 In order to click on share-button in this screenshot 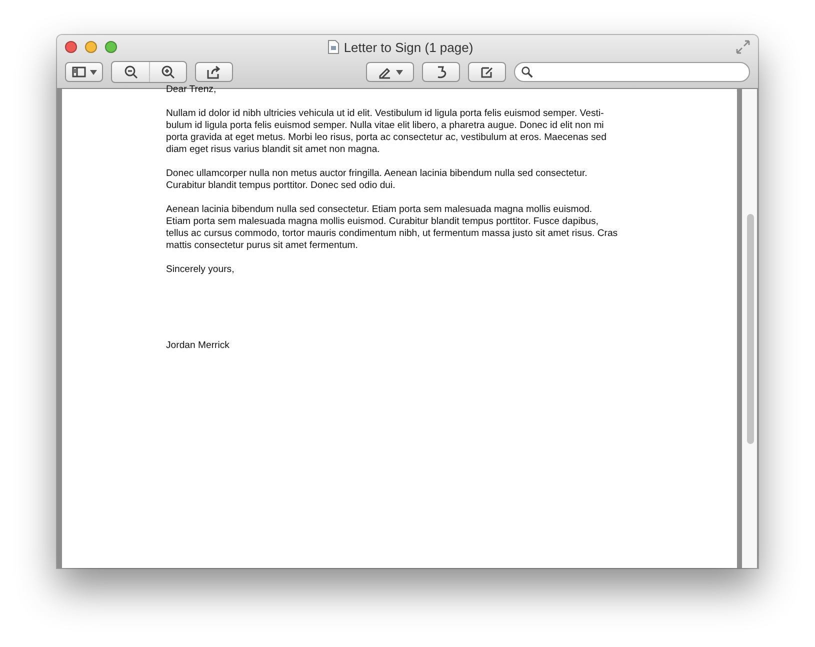, I will do `click(214, 72)`.